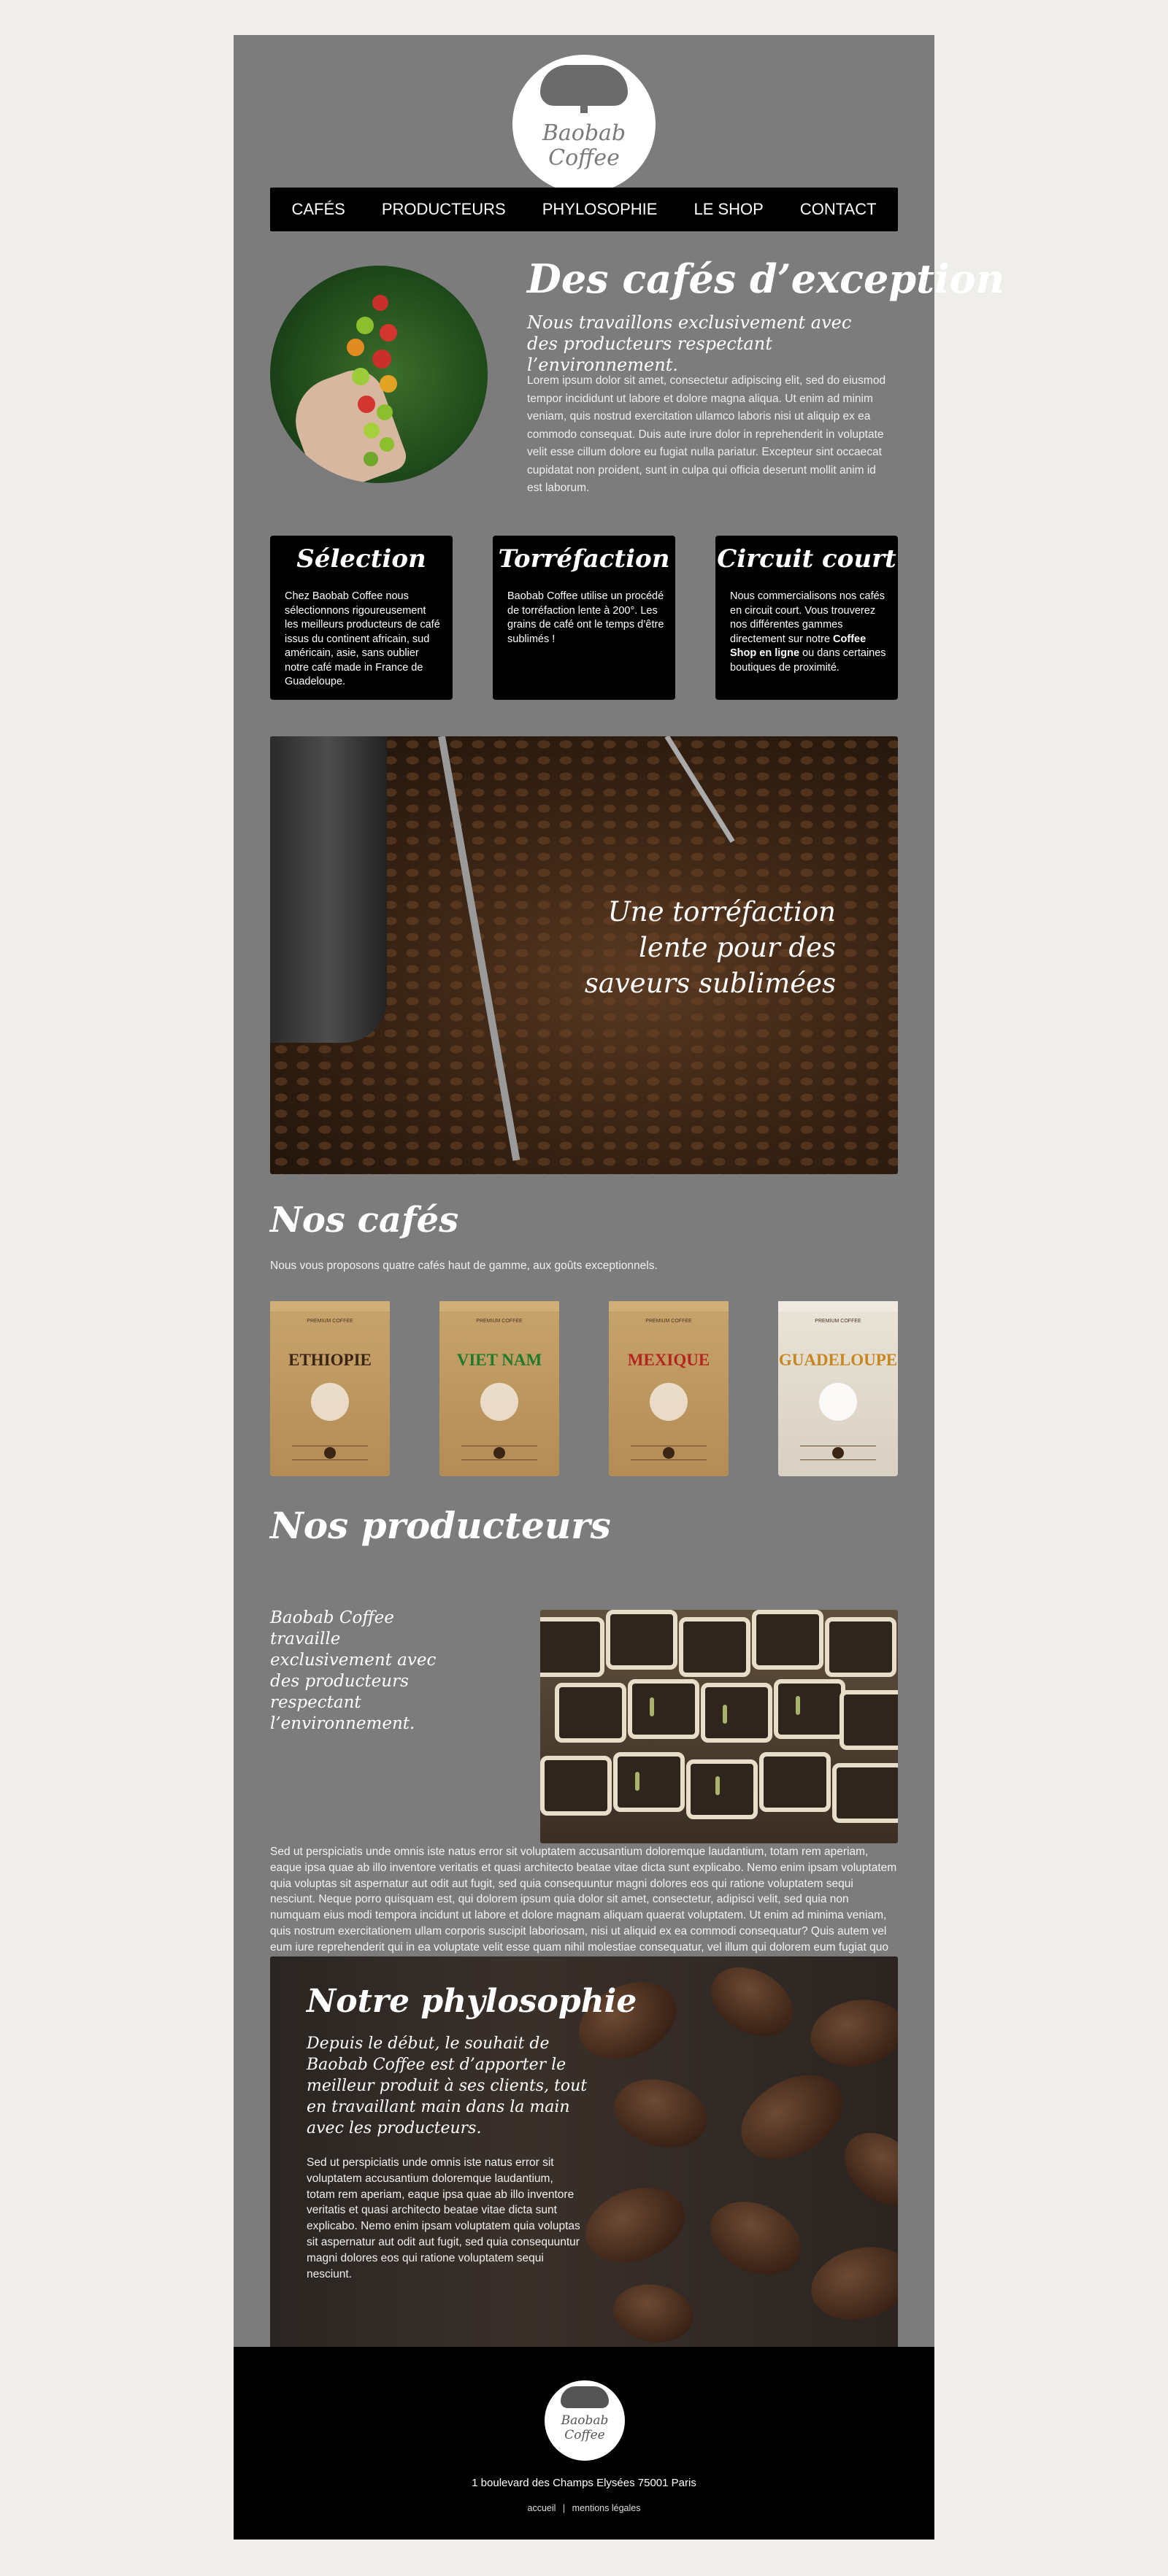 The width and height of the screenshot is (1168, 2576). Describe the element at coordinates (668, 1360) in the screenshot. I see `product-name: MEXIQUE` at that location.